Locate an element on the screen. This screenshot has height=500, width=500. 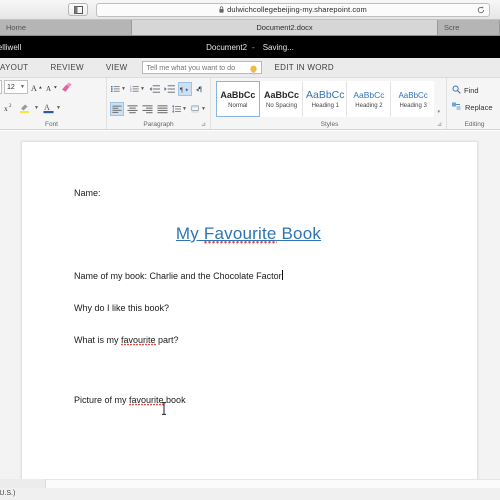
ribbon-group-editing: Find Replace Editing is located at coordinates (473, 103).